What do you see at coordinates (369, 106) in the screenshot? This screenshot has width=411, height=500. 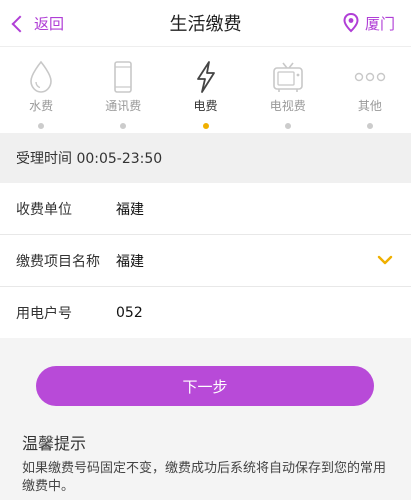 I see `tab-label: 其他` at bounding box center [369, 106].